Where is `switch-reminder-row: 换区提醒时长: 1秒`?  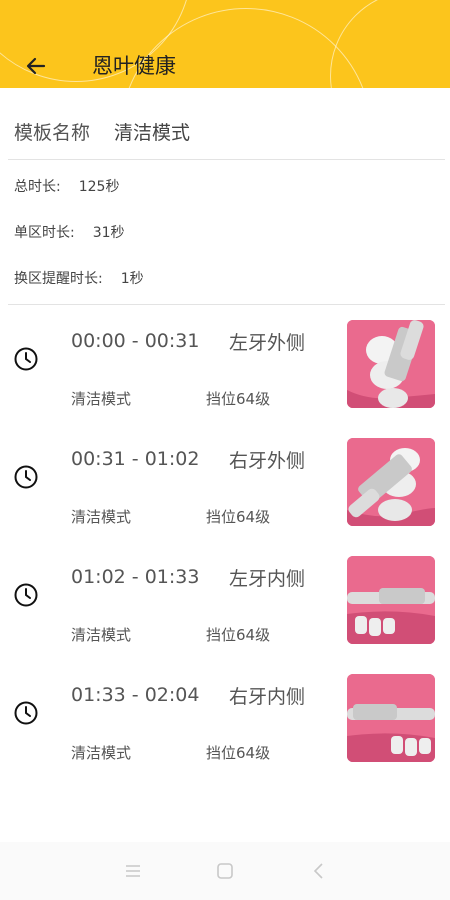
switch-reminder-row: 换区提醒时长: 1秒 is located at coordinates (79, 278).